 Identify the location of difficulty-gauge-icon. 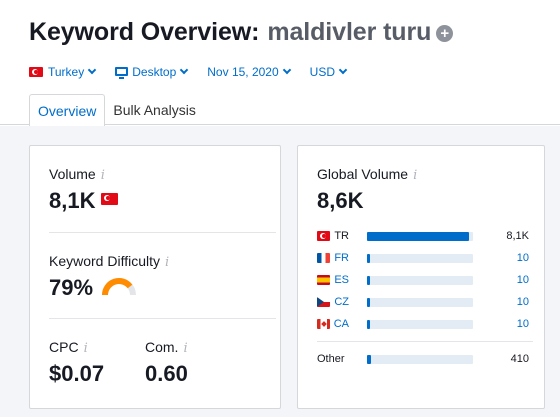
(119, 287).